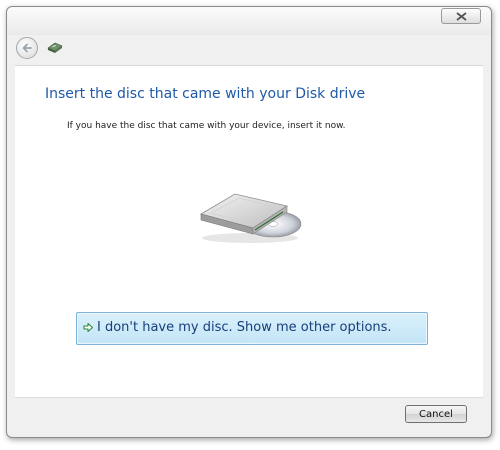  I want to click on back-arrow-icon, so click(27, 48).